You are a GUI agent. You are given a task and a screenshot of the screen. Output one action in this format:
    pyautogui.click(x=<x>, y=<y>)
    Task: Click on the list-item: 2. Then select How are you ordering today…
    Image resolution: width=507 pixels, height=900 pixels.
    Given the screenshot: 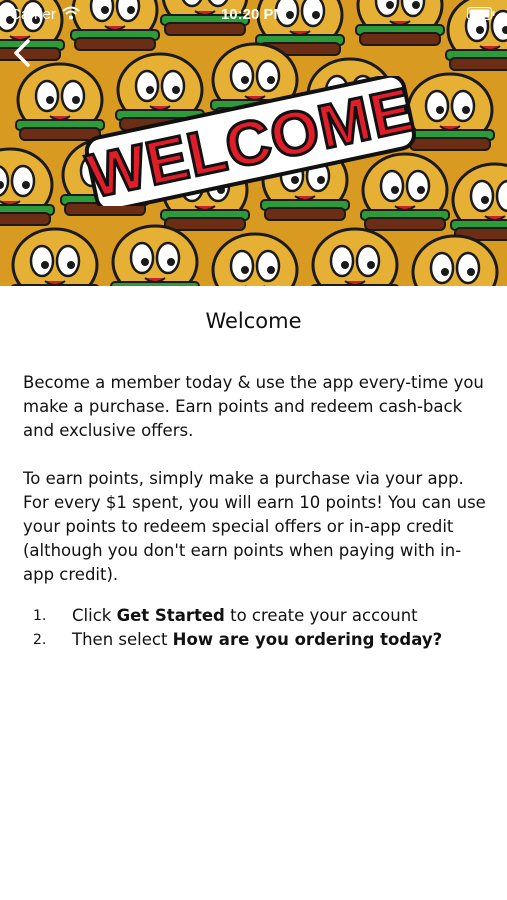 What is the action you would take?
    pyautogui.click(x=253, y=640)
    